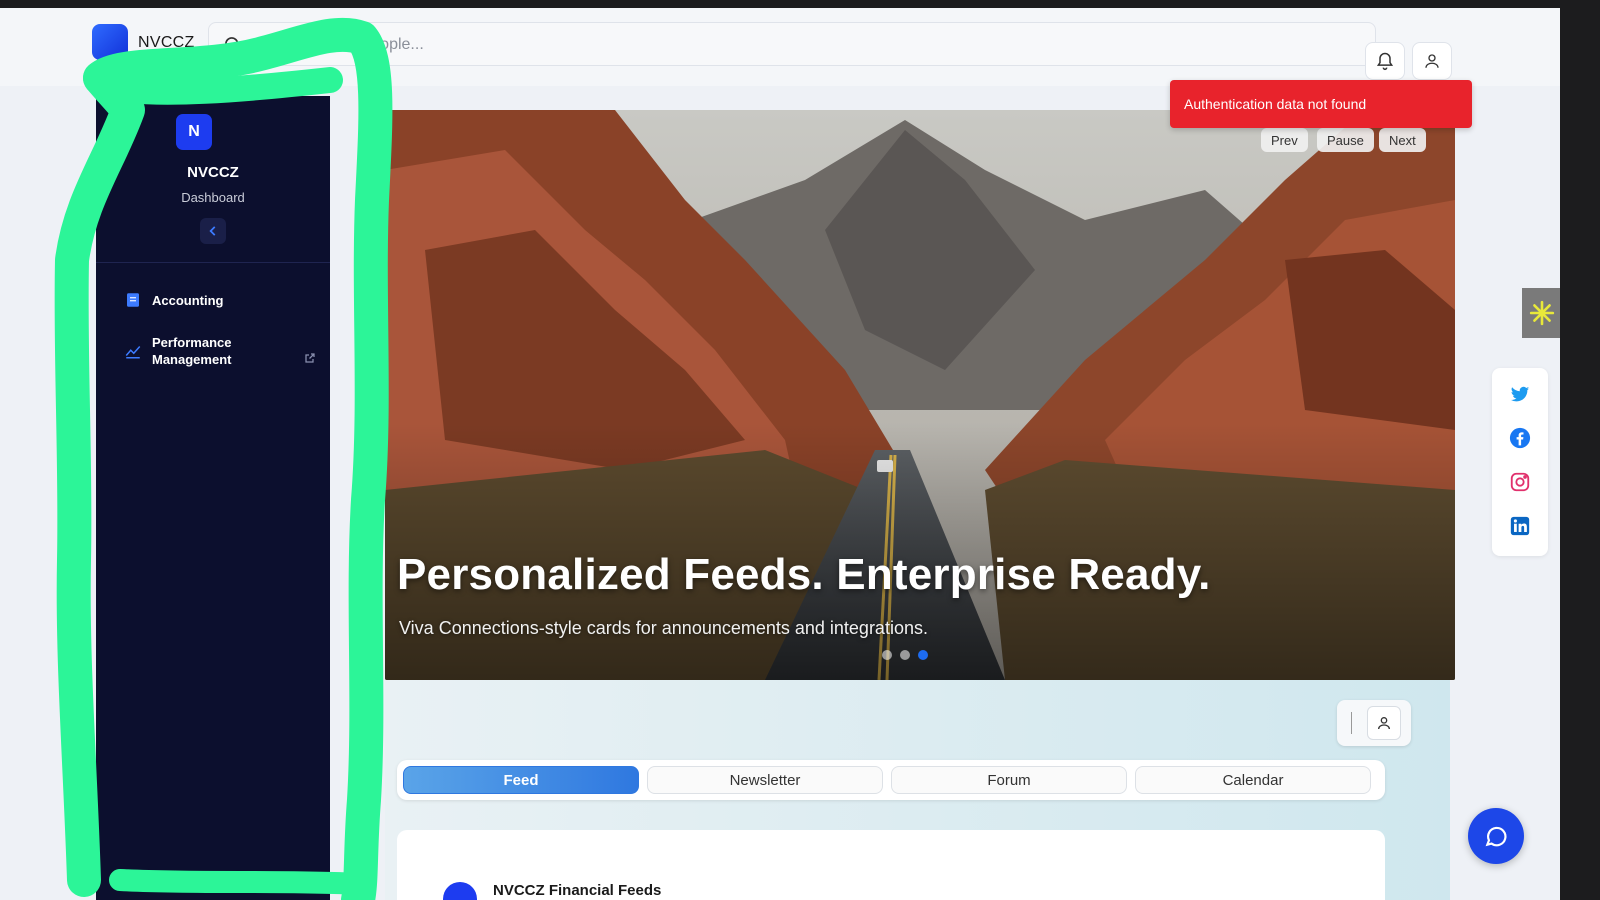  I want to click on card-avatar, so click(460, 891).